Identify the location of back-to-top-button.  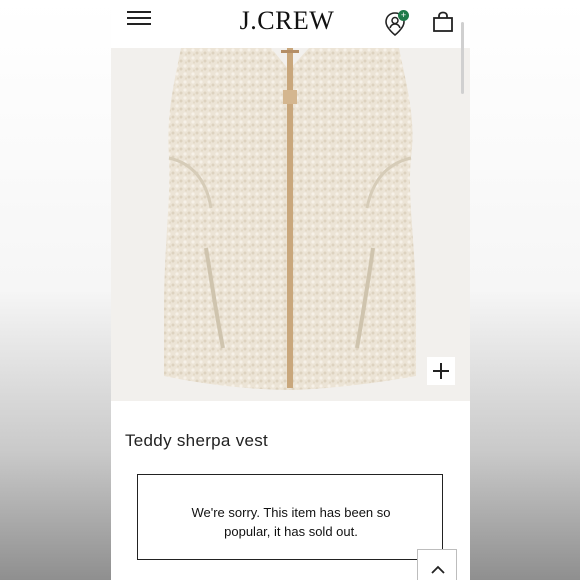
(437, 564).